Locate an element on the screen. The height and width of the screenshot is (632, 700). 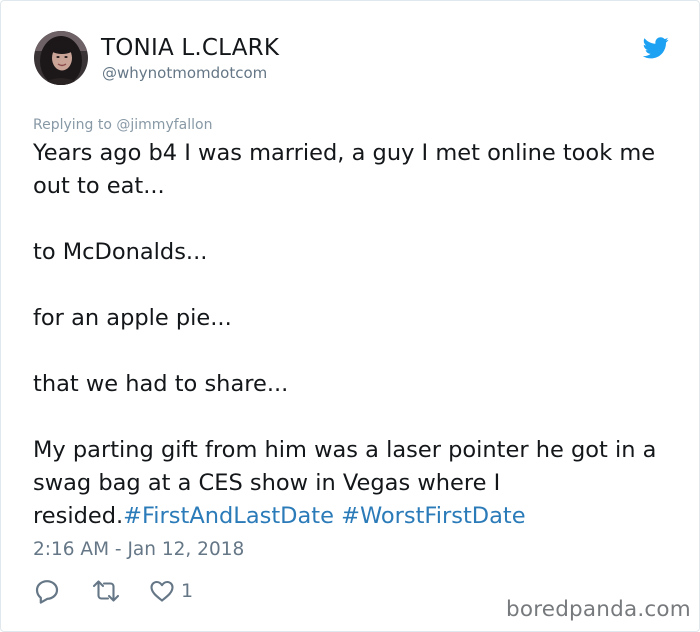
watermark: boredpanda.com is located at coordinates (598, 609).